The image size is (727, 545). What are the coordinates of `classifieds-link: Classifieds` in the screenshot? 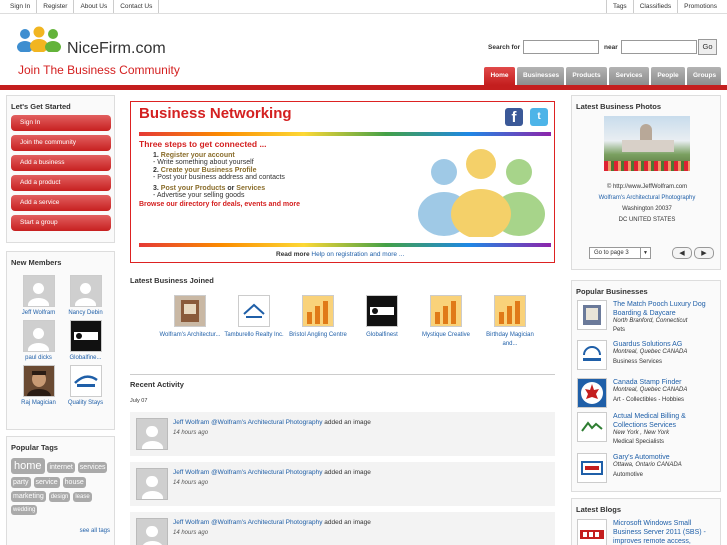 It's located at (654, 6).